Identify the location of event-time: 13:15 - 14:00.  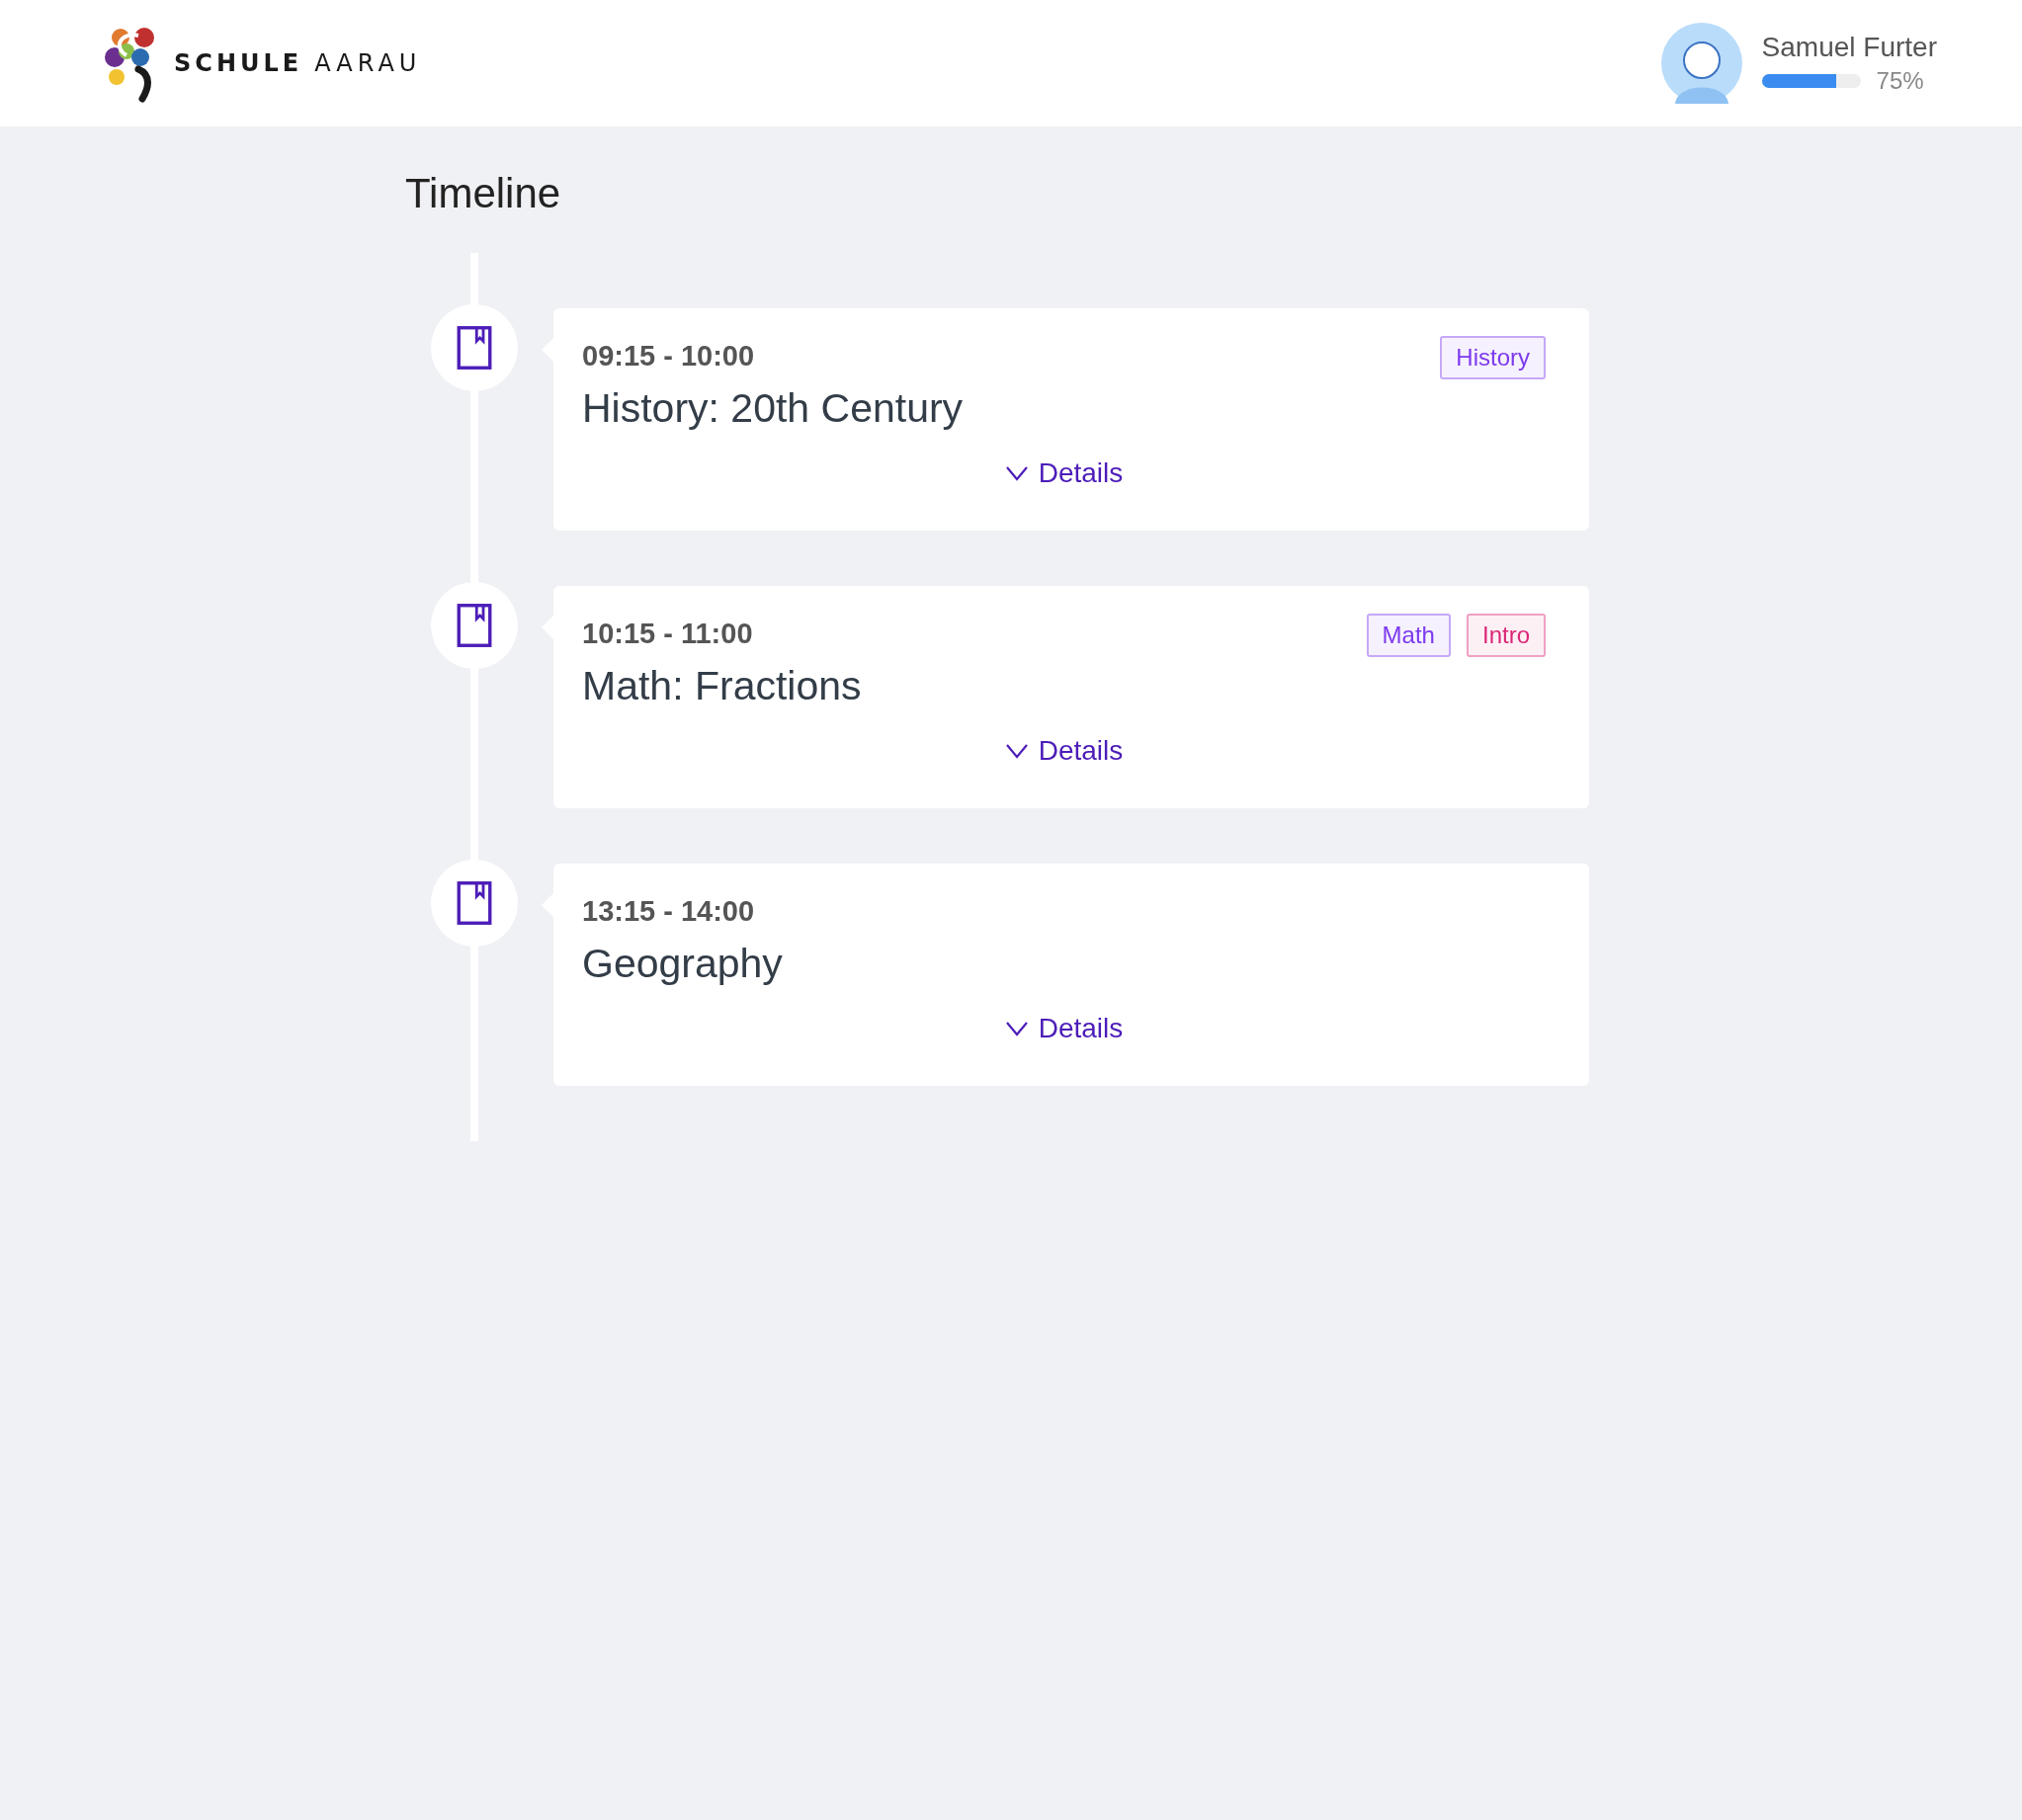
(668, 911).